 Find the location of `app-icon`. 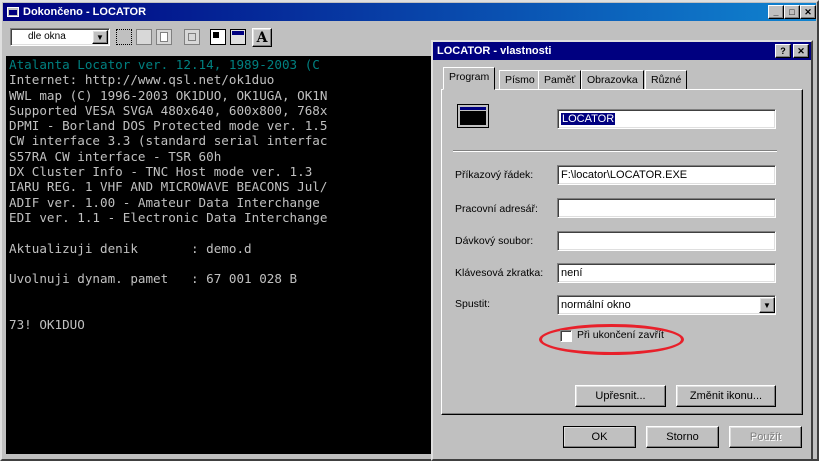

app-icon is located at coordinates (13, 12).